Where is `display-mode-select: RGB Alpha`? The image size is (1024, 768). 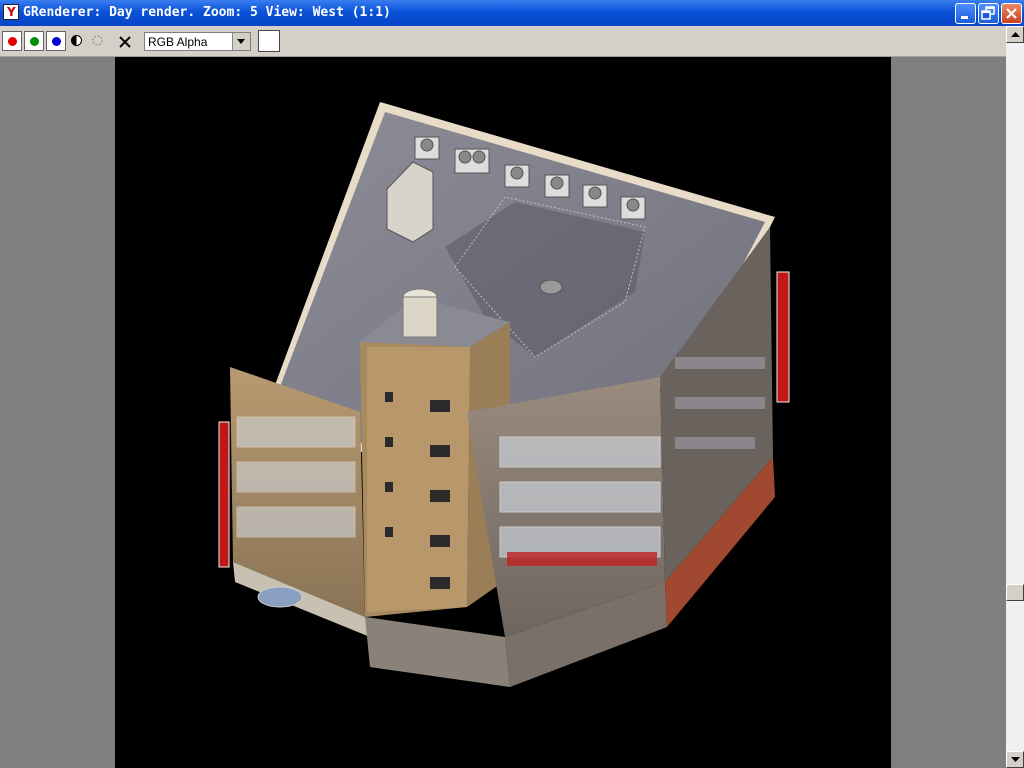
display-mode-select: RGB Alpha is located at coordinates (197, 41).